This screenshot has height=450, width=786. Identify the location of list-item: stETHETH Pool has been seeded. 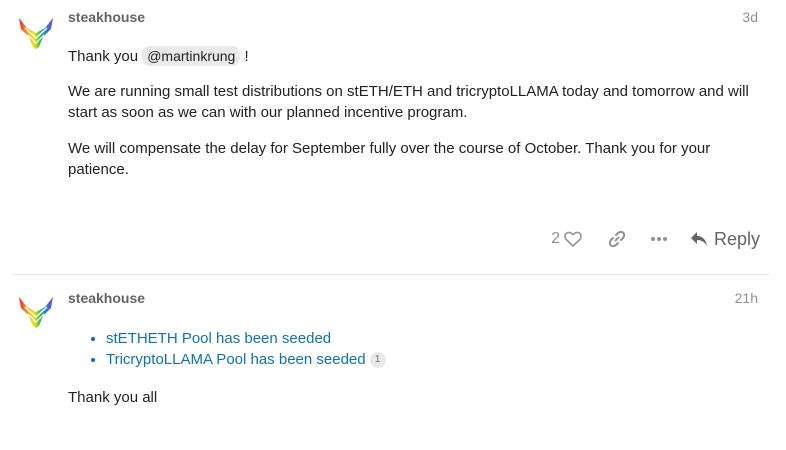
(246, 338).